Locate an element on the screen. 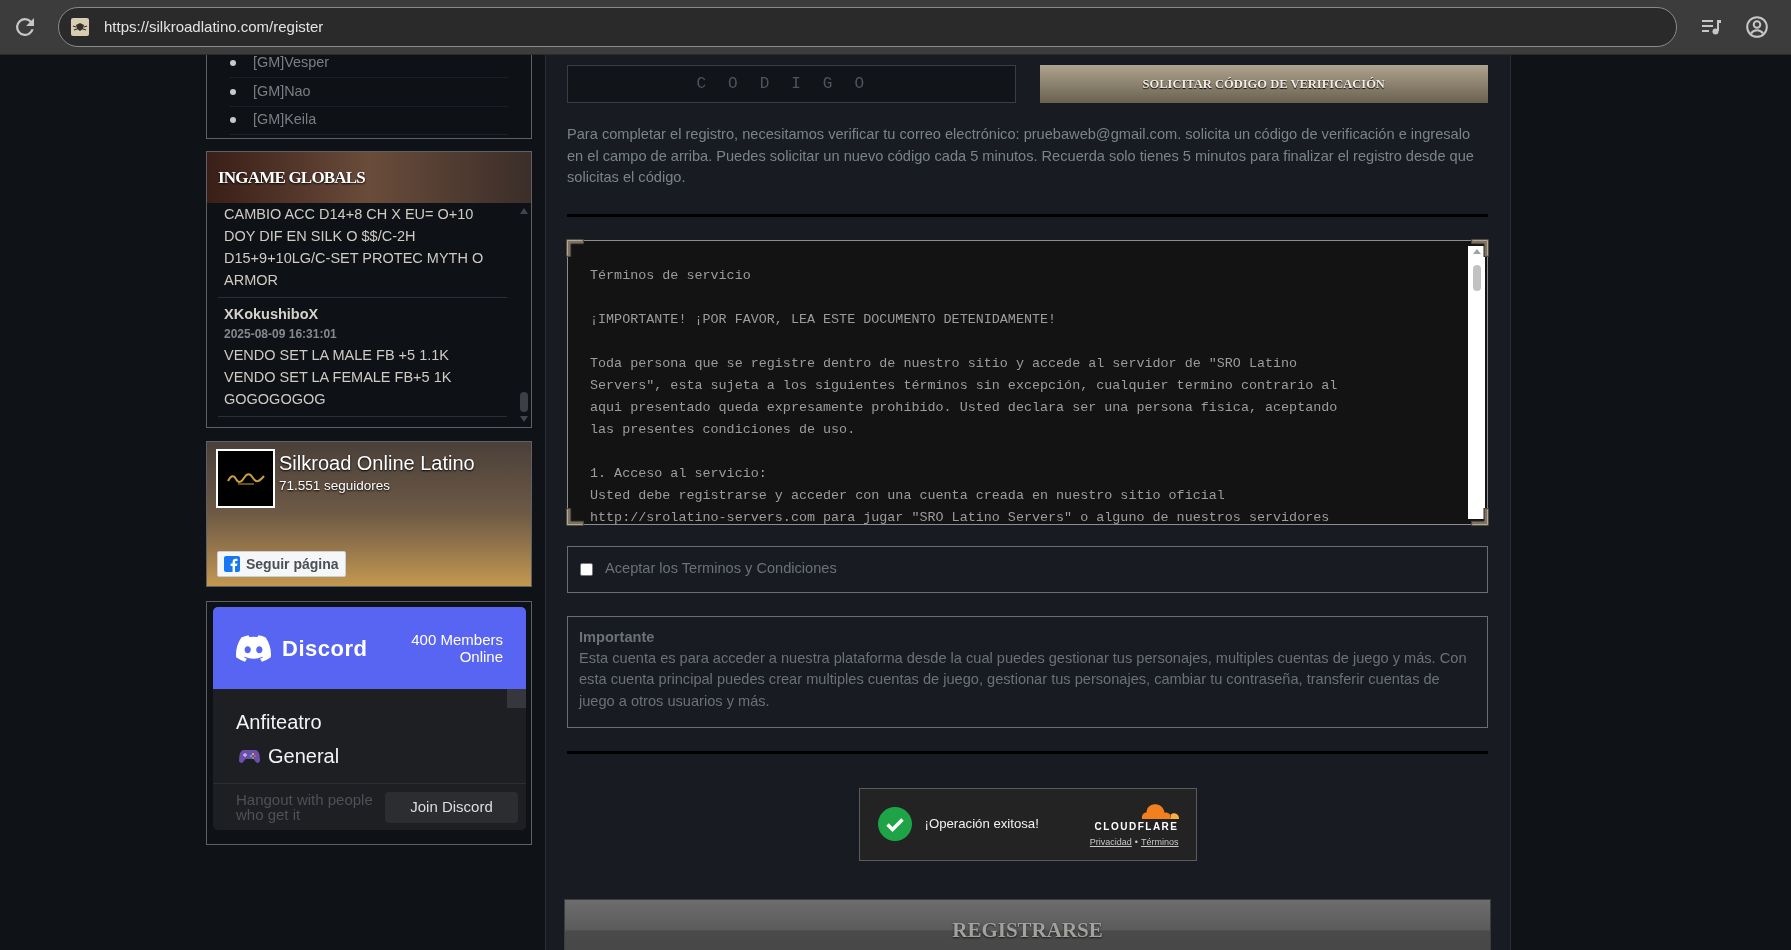 The width and height of the screenshot is (1791, 950). channel-name: General is located at coordinates (304, 756).